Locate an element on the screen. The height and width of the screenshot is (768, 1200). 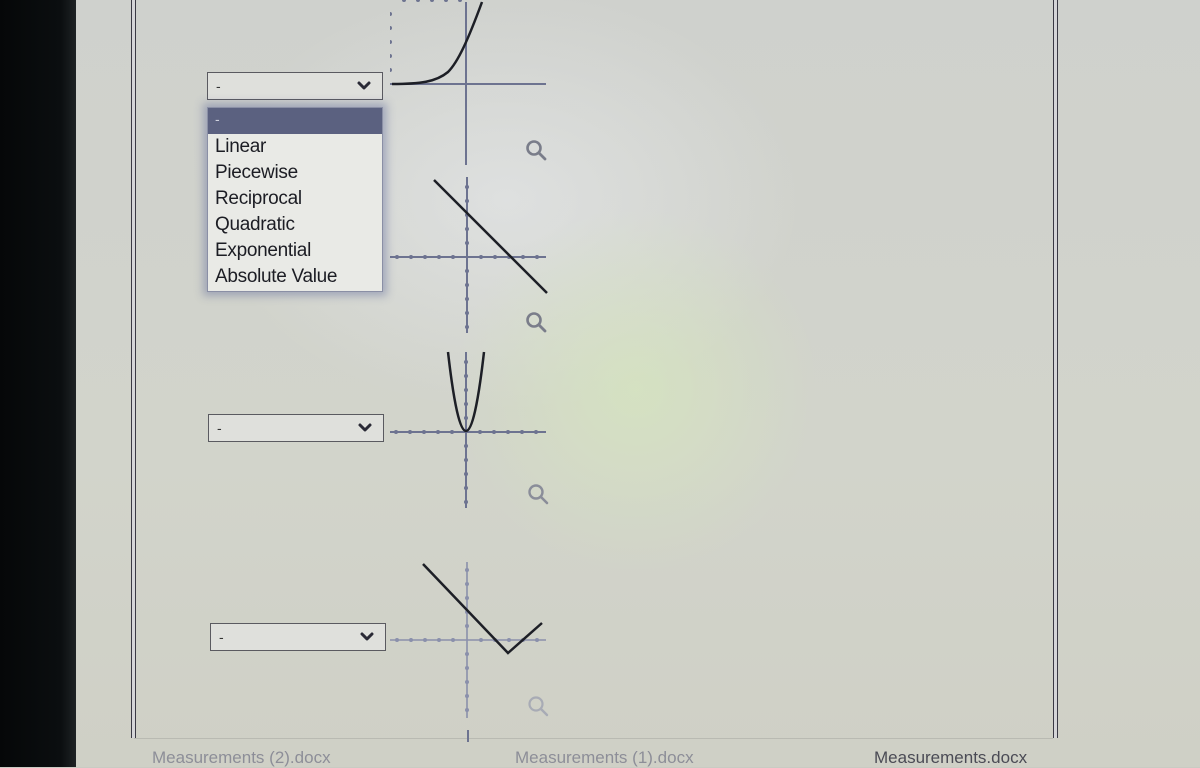
content-frame-bottom-border is located at coordinates (593, 738).